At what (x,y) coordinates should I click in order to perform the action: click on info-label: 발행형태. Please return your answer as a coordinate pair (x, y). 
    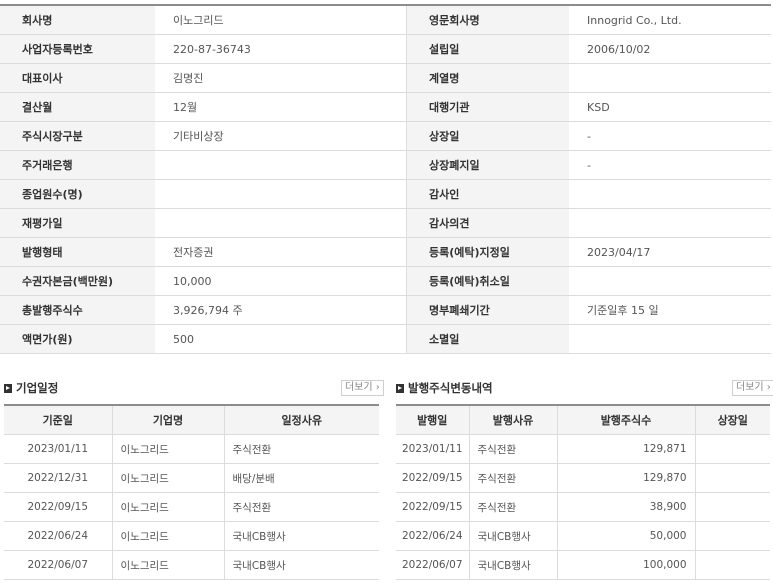
    Looking at the image, I should click on (77, 252).